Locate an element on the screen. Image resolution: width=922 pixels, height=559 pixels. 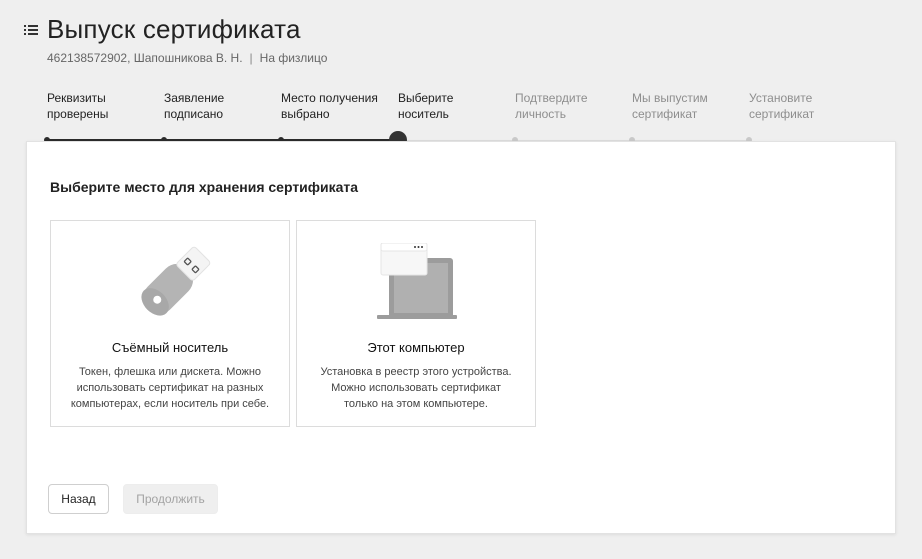
usb-drive-icon is located at coordinates (176, 281).